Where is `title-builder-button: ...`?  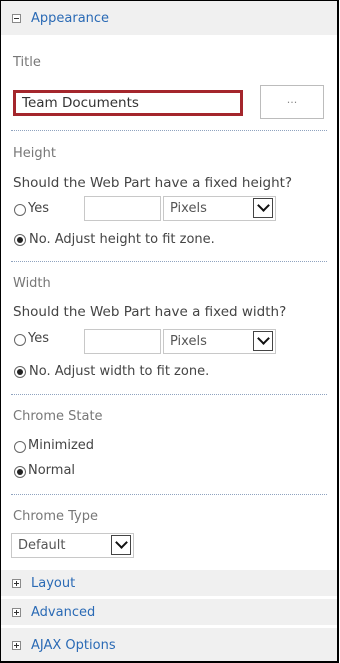 title-builder-button: ... is located at coordinates (292, 102).